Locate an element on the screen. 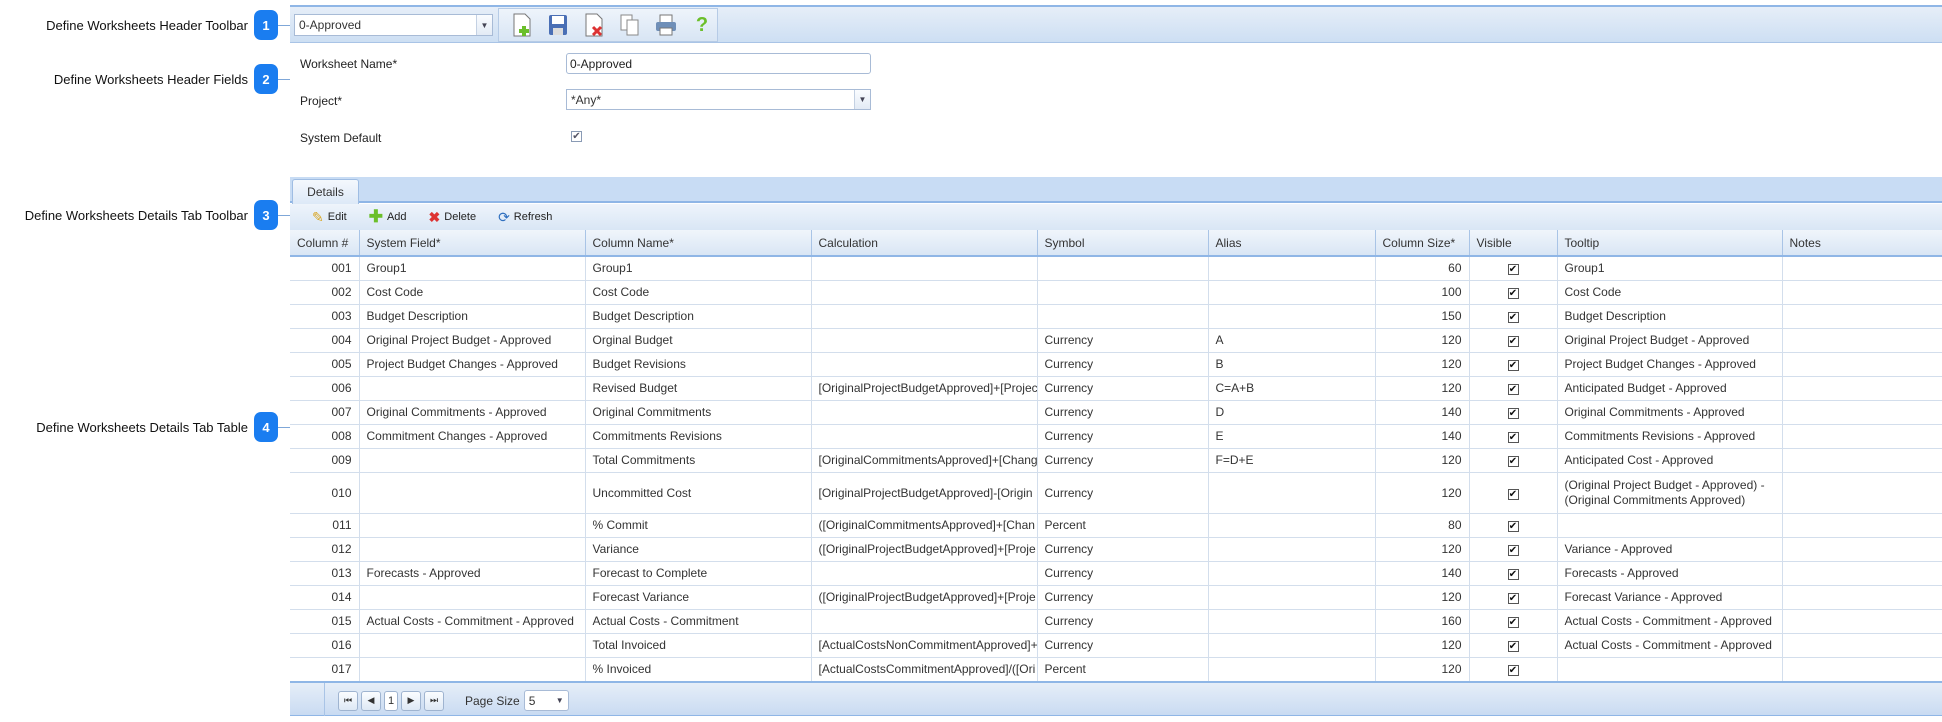 The width and height of the screenshot is (1942, 722). delete-document-icon is located at coordinates (594, 25).